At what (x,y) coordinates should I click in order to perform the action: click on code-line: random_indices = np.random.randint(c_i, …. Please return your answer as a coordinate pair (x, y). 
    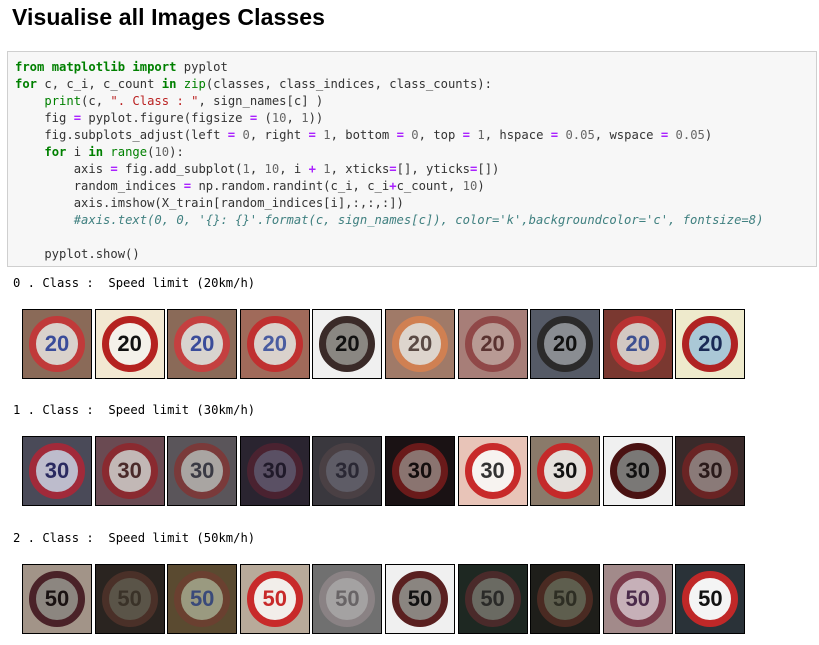
    Looking at the image, I should click on (250, 186).